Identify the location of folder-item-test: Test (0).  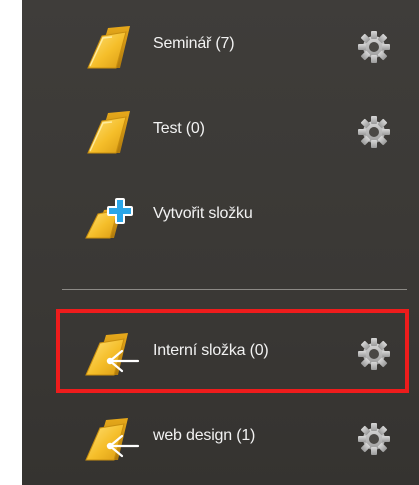
(220, 131).